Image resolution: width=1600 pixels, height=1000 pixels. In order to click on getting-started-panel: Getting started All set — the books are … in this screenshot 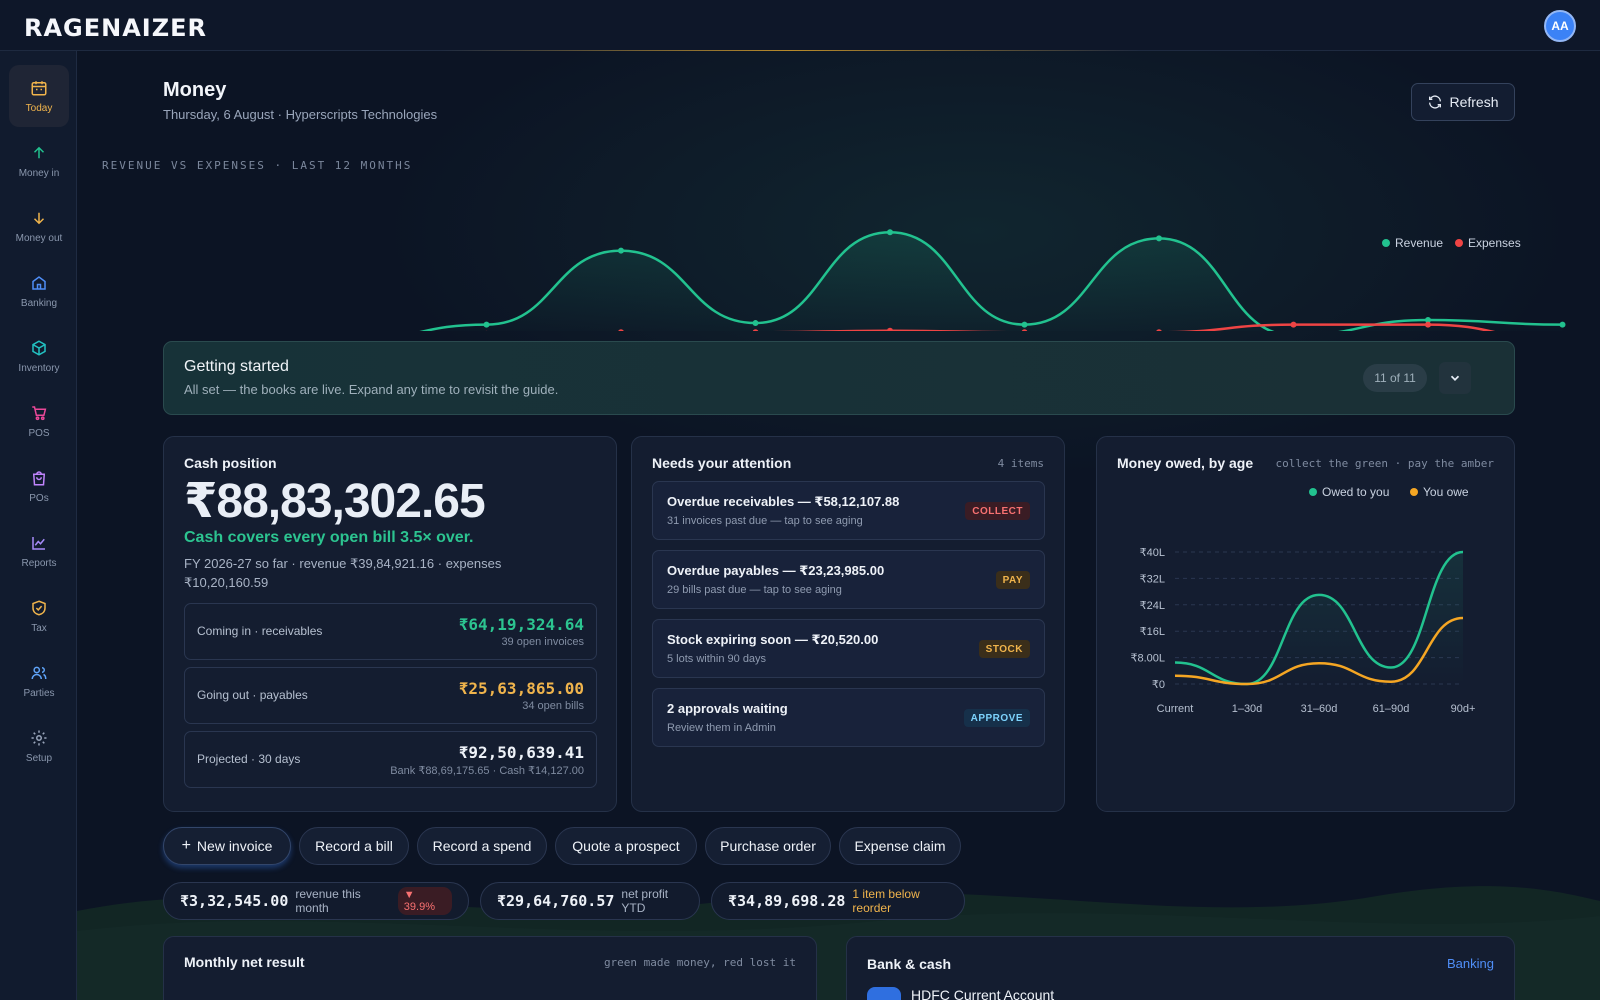, I will do `click(839, 378)`.